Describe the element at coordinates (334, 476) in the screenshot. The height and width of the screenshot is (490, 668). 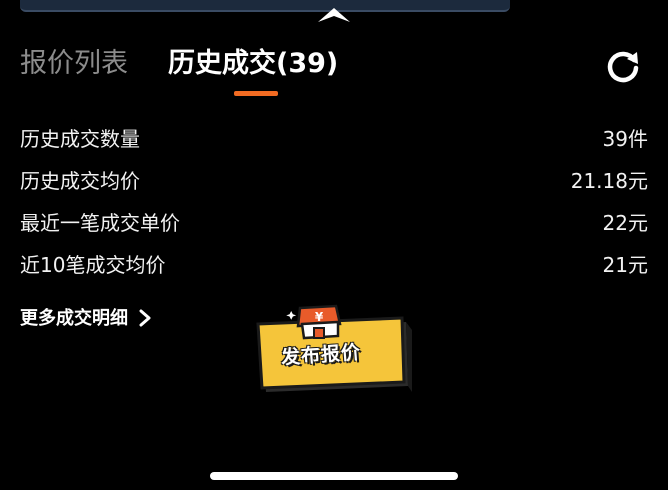
I see `home-indicator` at that location.